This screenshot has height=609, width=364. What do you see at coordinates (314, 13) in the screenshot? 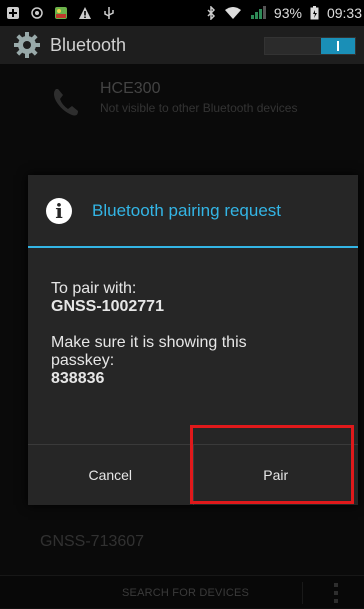
I see `battery-icon` at bounding box center [314, 13].